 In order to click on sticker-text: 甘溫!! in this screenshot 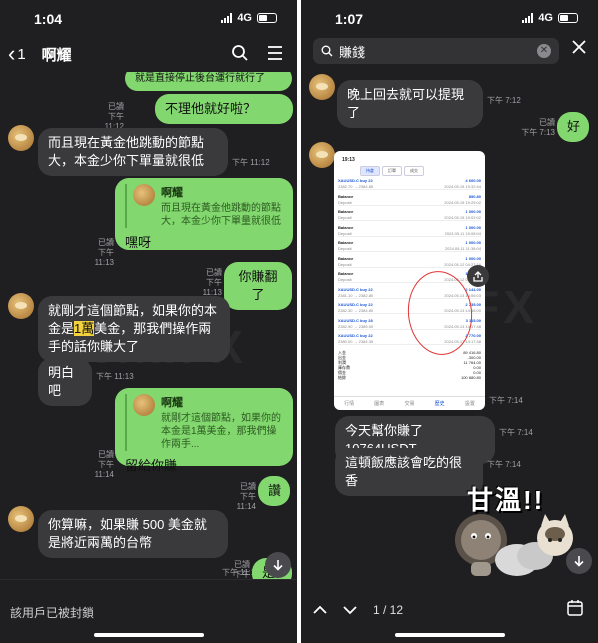, I will do `click(506, 500)`.